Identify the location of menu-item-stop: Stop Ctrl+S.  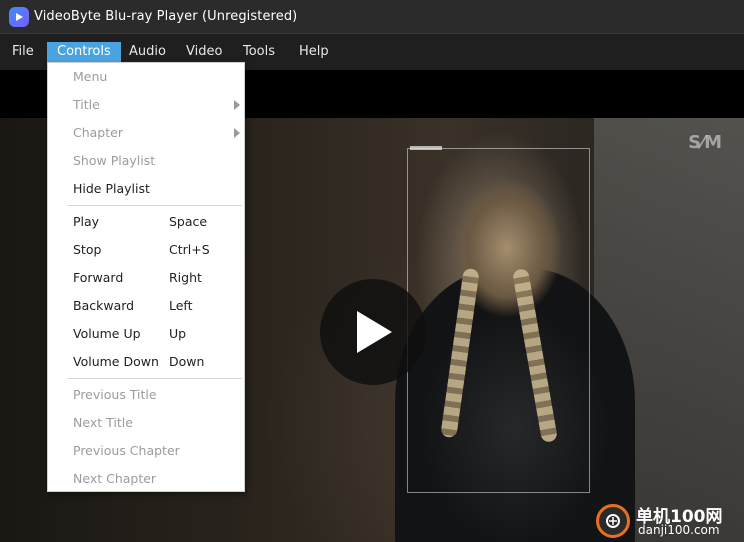
(146, 250).